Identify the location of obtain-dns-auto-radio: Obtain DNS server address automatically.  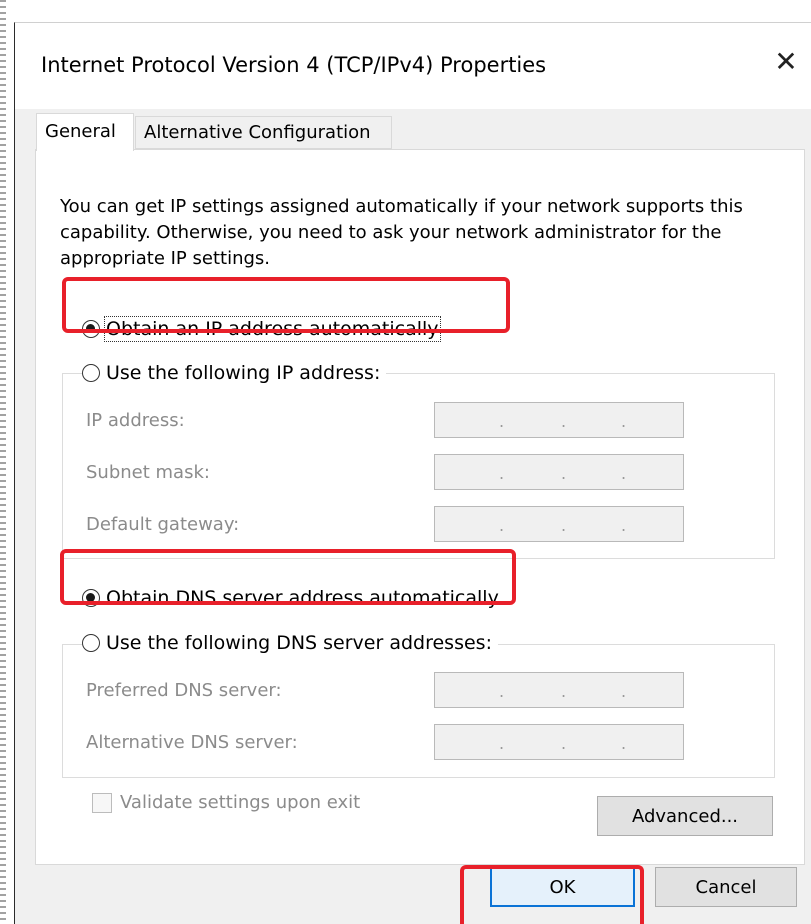
(293, 598).